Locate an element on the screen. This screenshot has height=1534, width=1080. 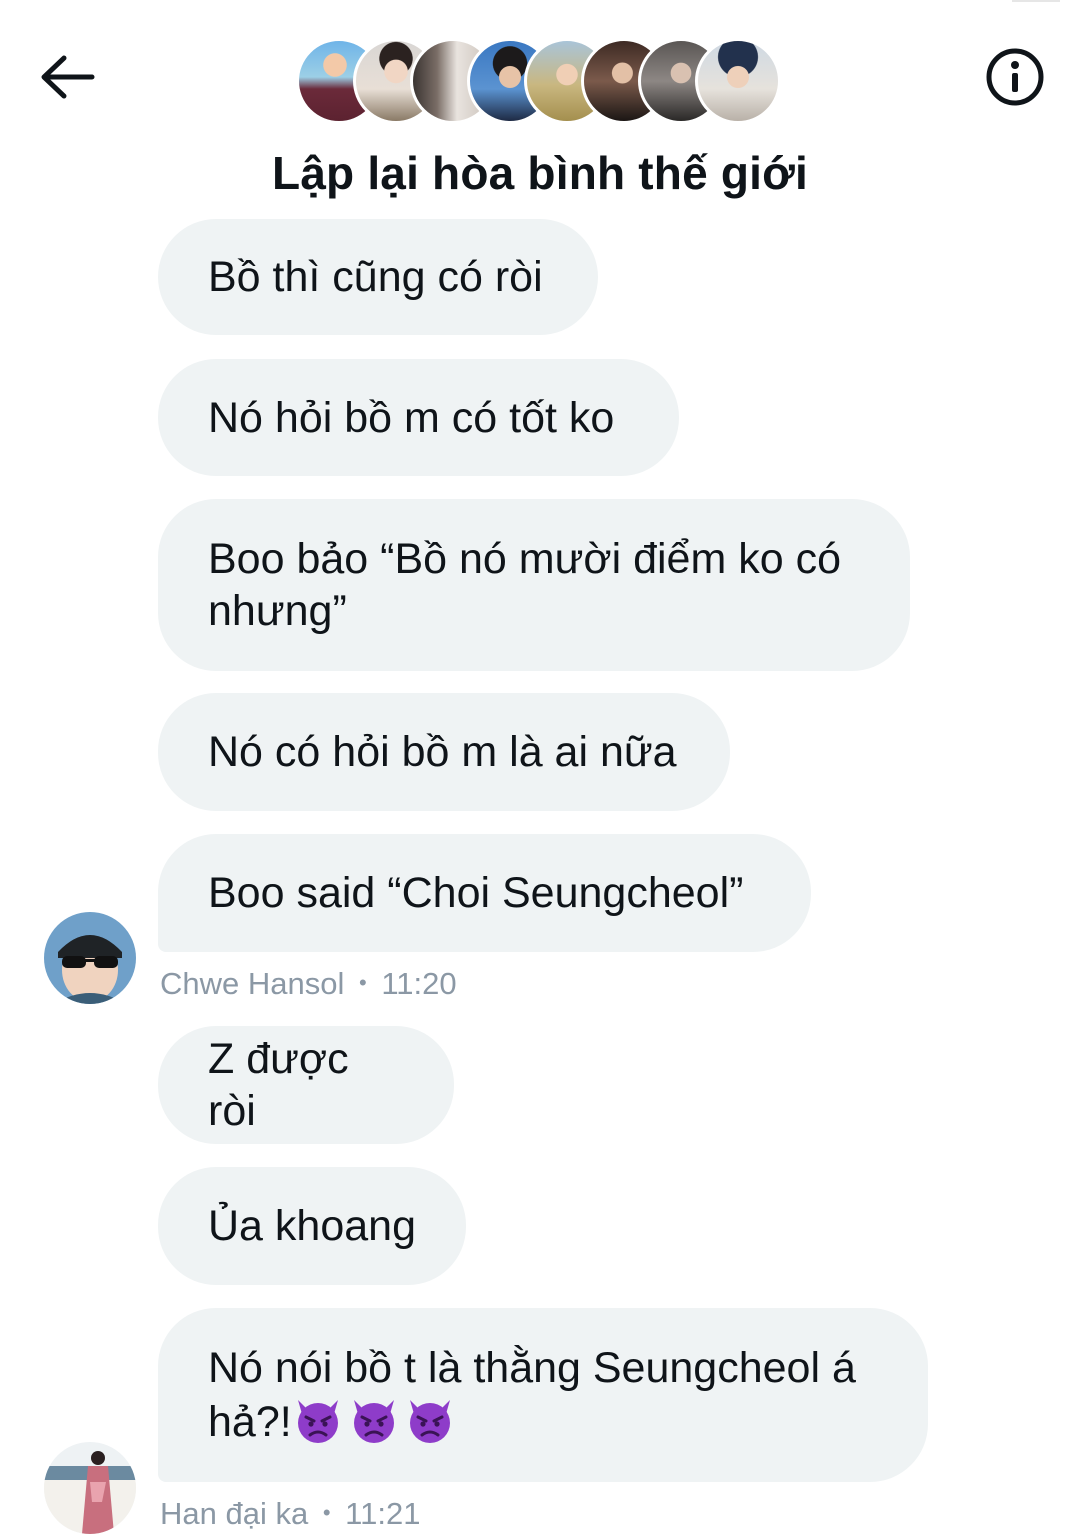
message-bubble: Nó có hỏi bồ m là ai nữa is located at coordinates (444, 752).